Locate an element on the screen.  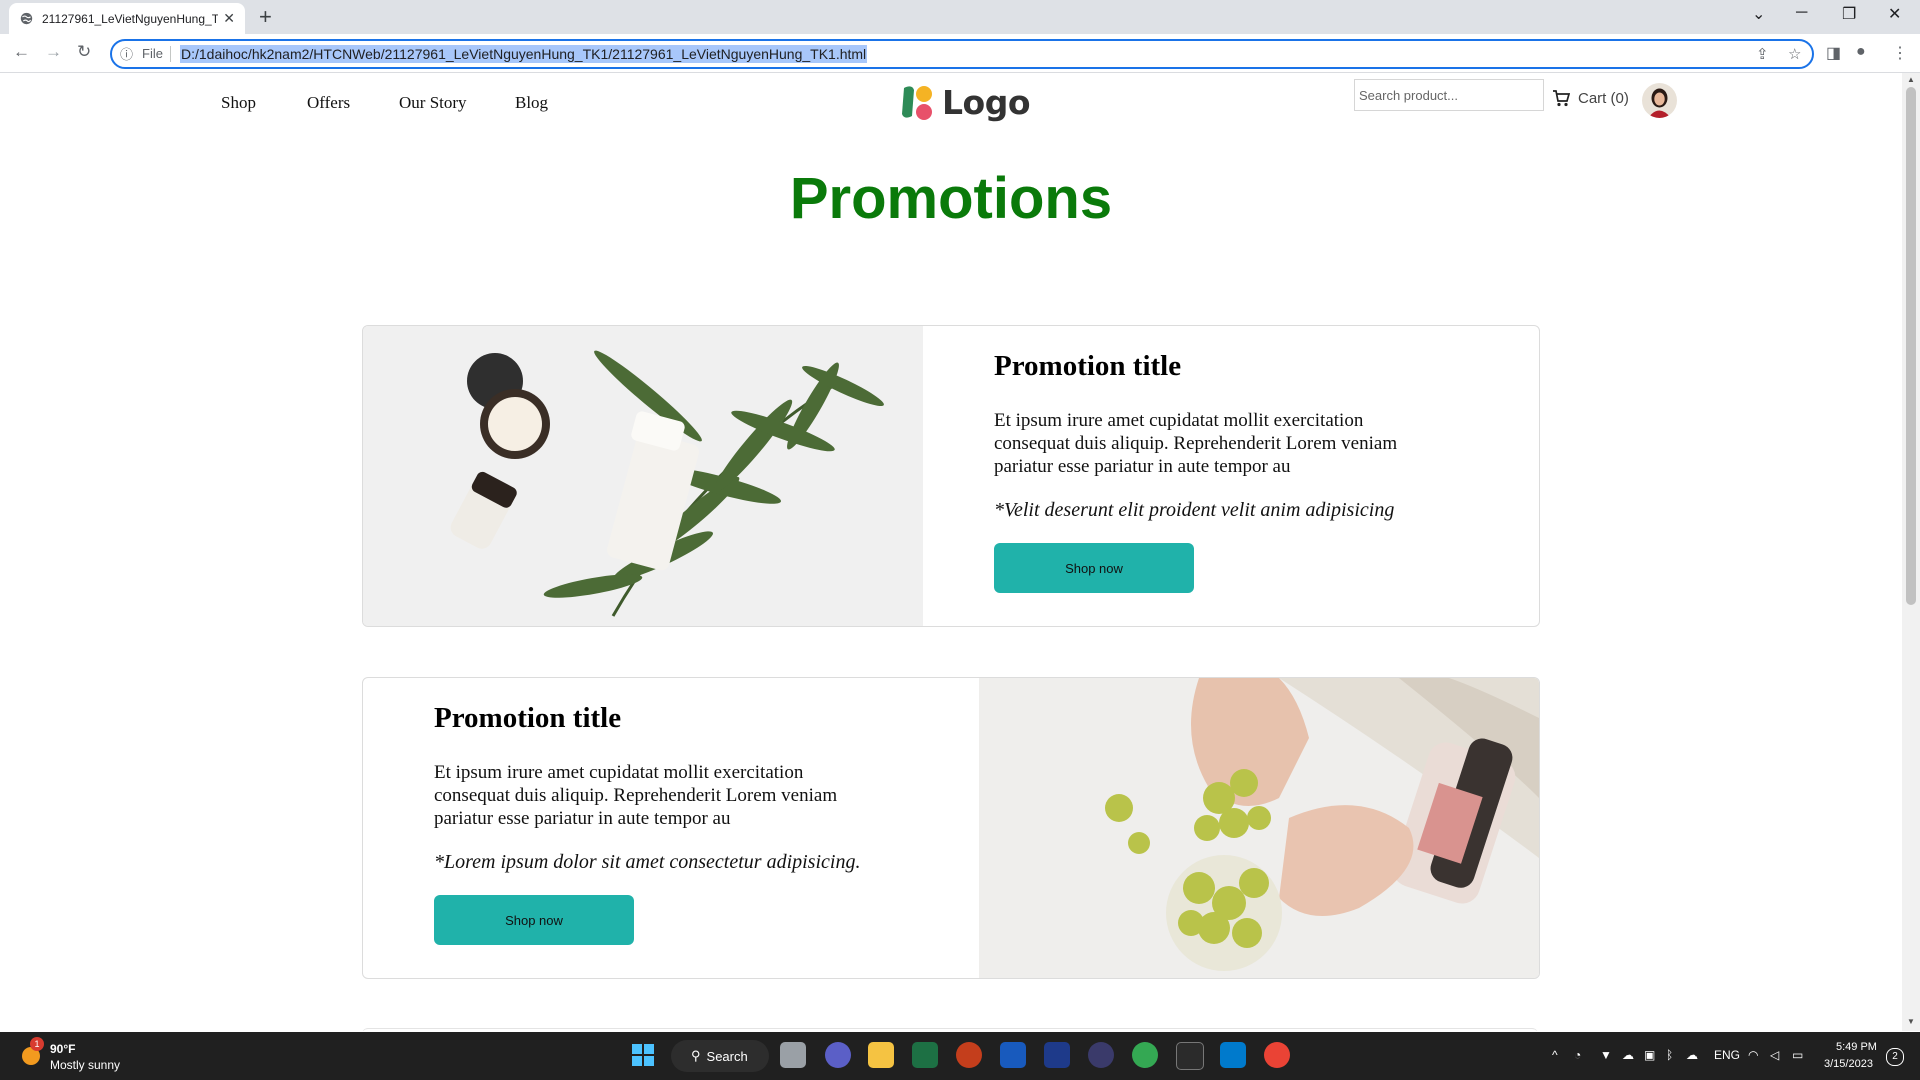
tray-app-icon: ◔ is located at coordinates (1577, 1055).